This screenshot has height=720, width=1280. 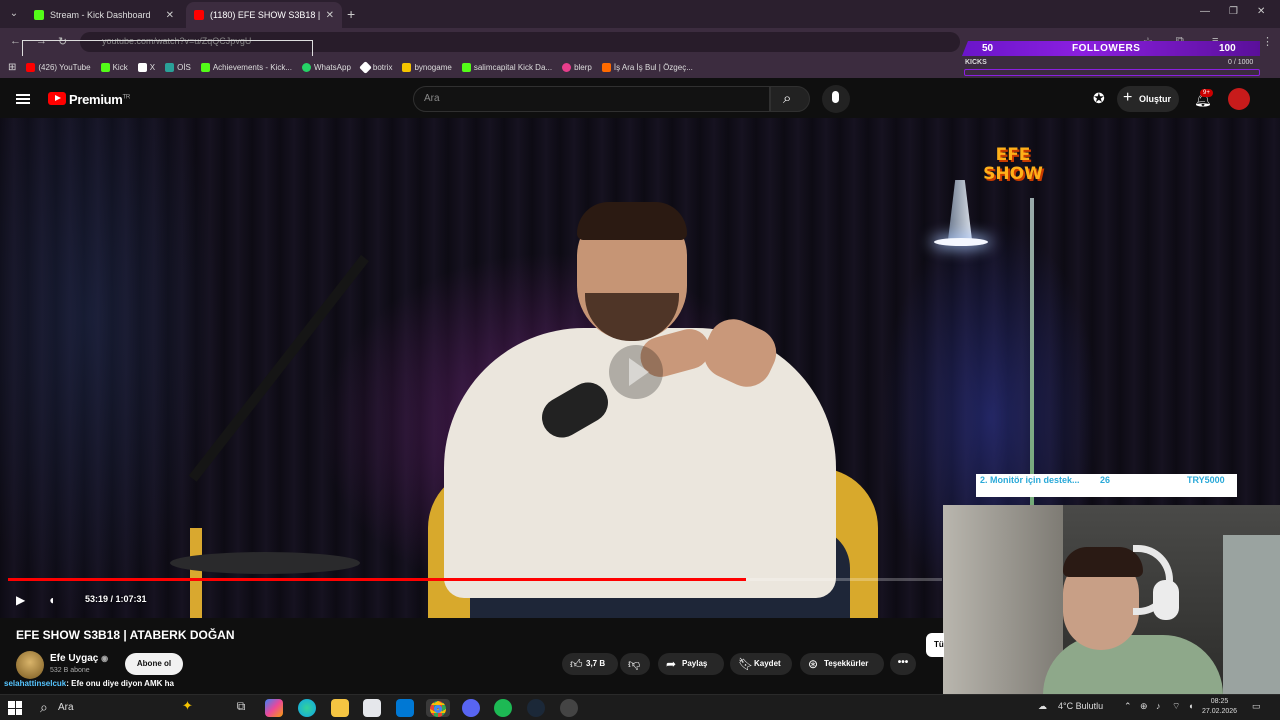 What do you see at coordinates (96, 99) in the screenshot?
I see `brand-label: Premium` at bounding box center [96, 99].